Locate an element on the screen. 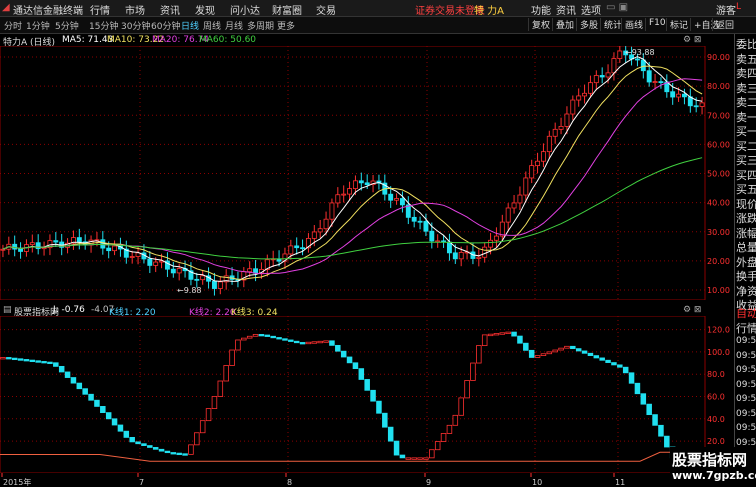 This screenshot has width=756, height=487. menu-item-market2: 市场 is located at coordinates (135, 9).